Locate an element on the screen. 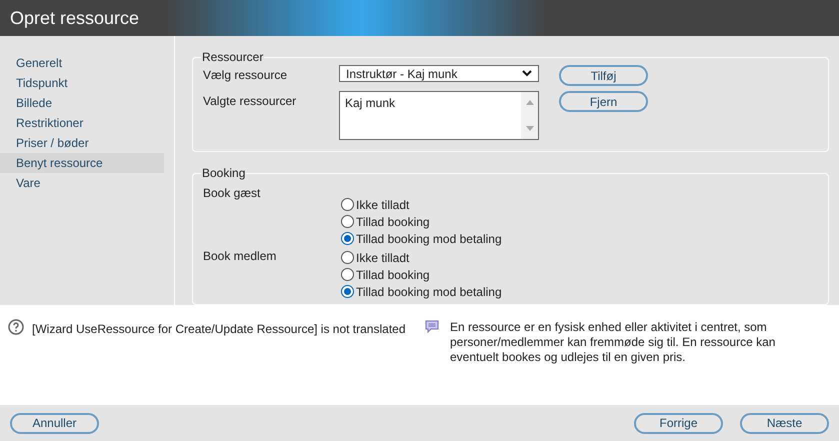 The height and width of the screenshot is (441, 839). sidebar-item: Priser / bøder is located at coordinates (82, 143).